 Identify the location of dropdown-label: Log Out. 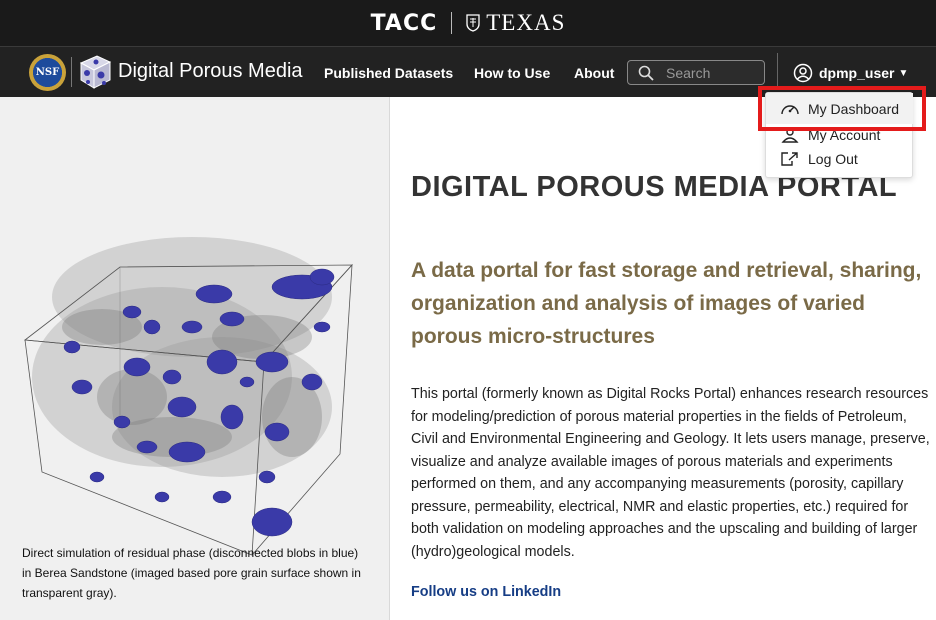
(833, 159).